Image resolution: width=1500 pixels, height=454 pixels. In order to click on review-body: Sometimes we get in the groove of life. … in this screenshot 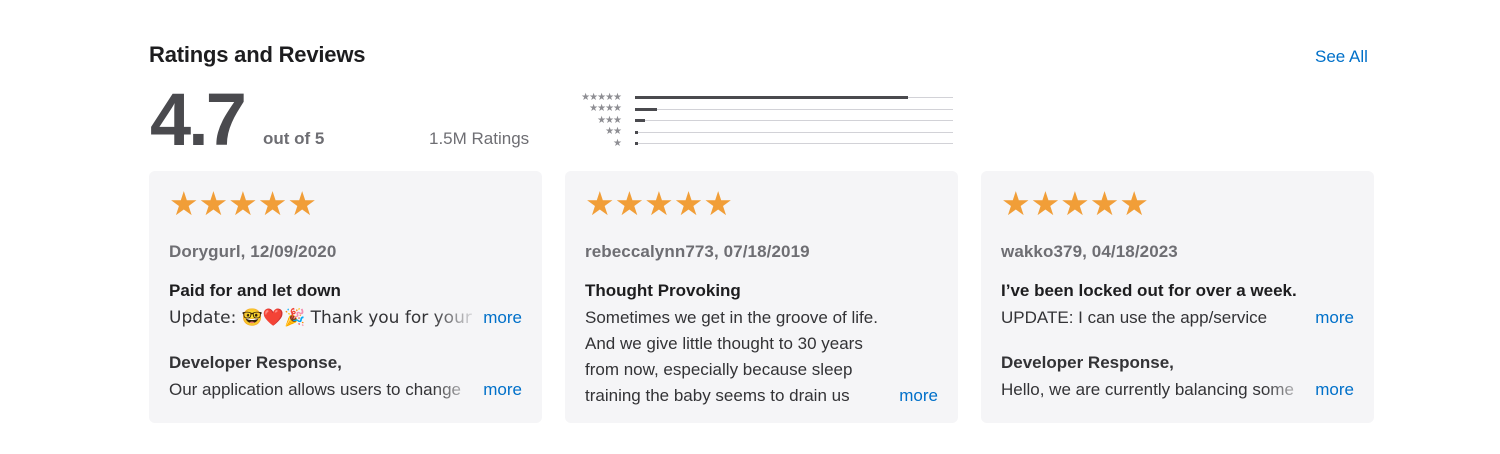, I will do `click(761, 357)`.